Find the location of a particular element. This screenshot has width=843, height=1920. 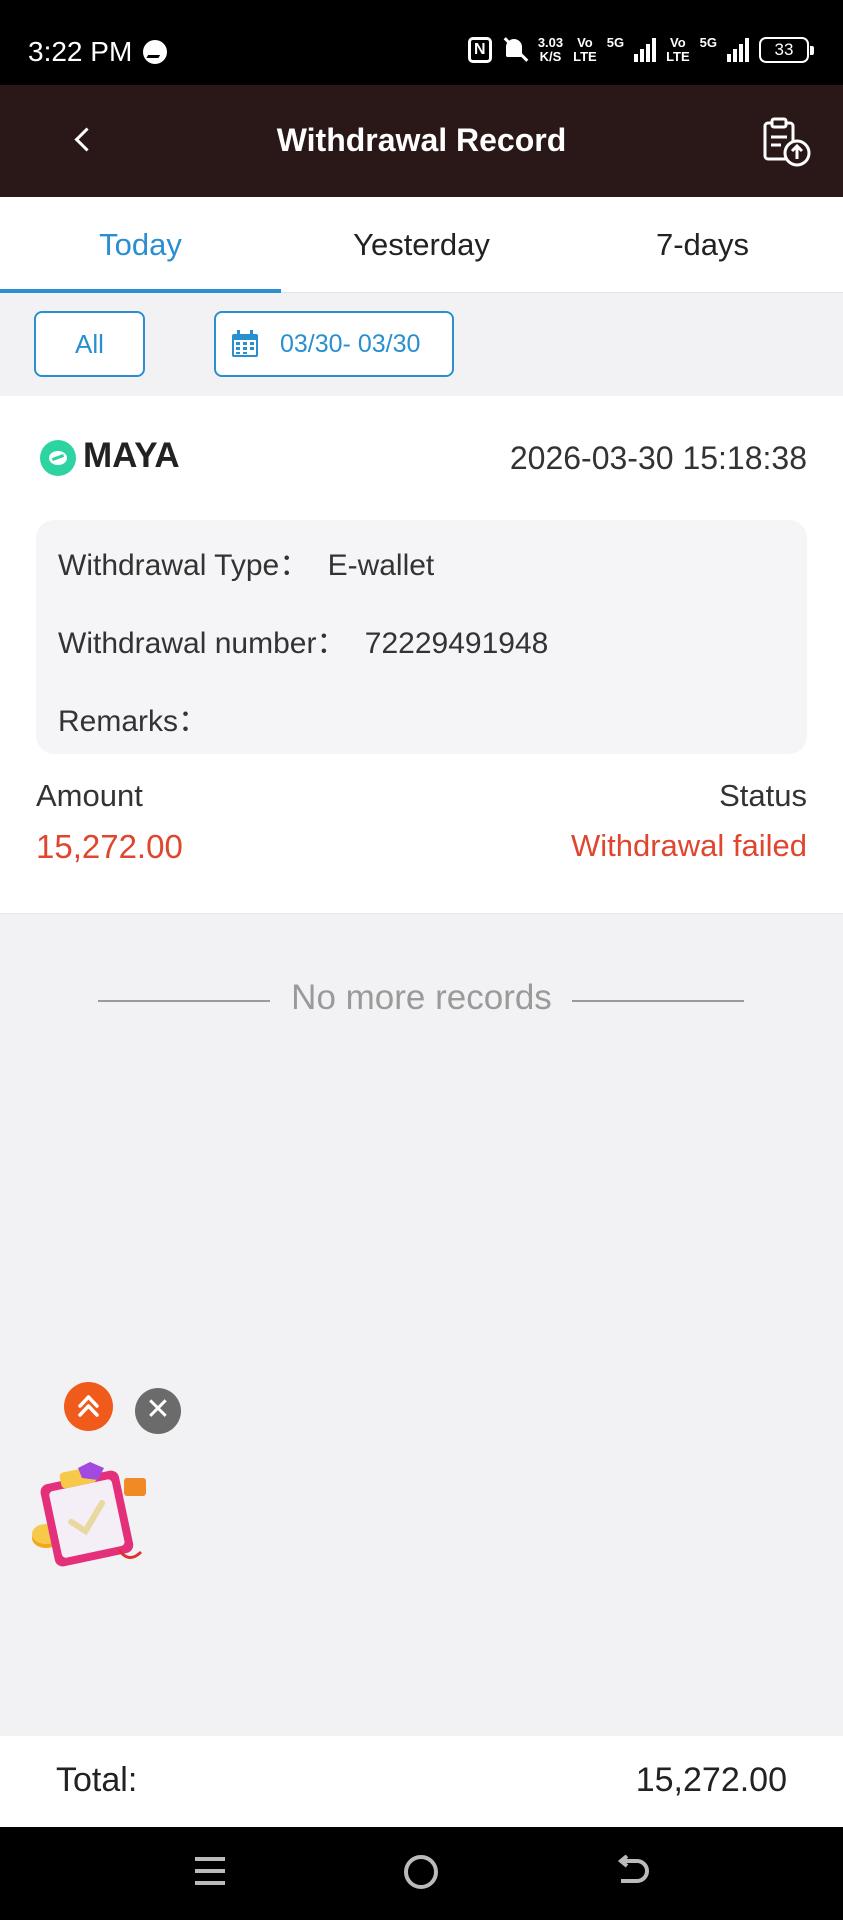

status-icons: N 3.03 K/S Vo LTE 5G Vo LTE 5G 33 is located at coordinates (640, 49).